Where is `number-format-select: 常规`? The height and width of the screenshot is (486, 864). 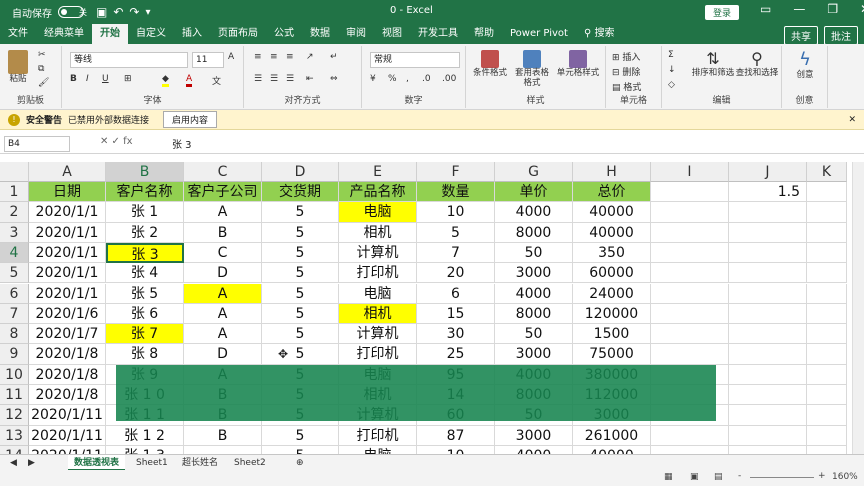 number-format-select: 常规 is located at coordinates (415, 60).